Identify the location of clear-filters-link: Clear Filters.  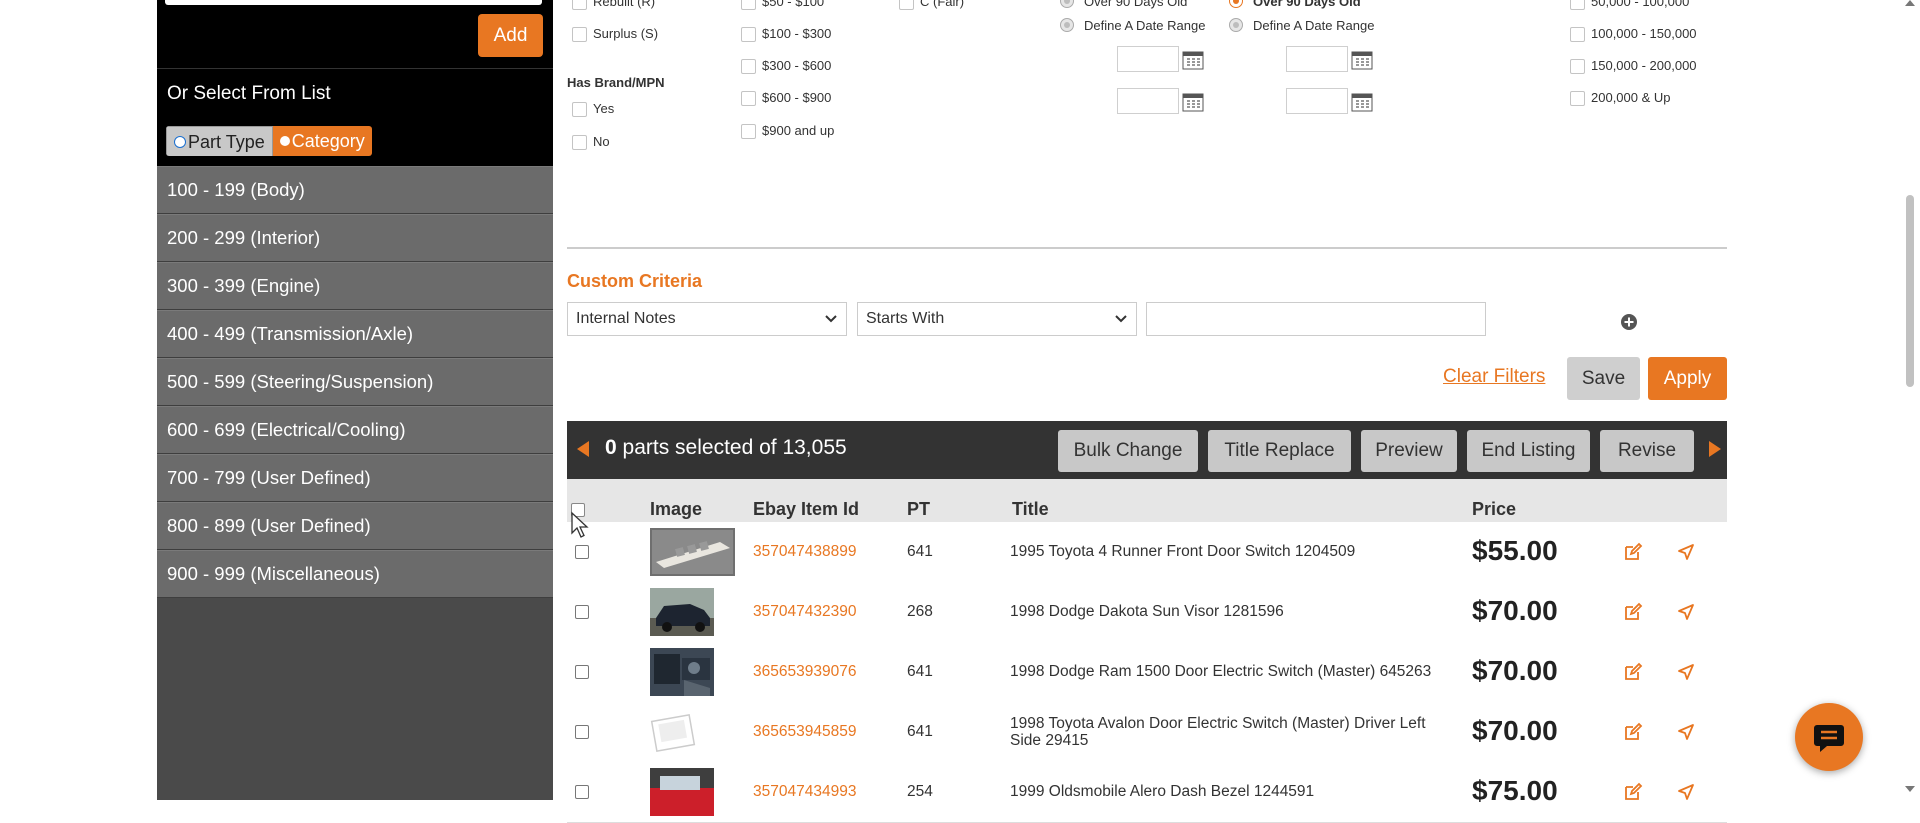
(1494, 377).